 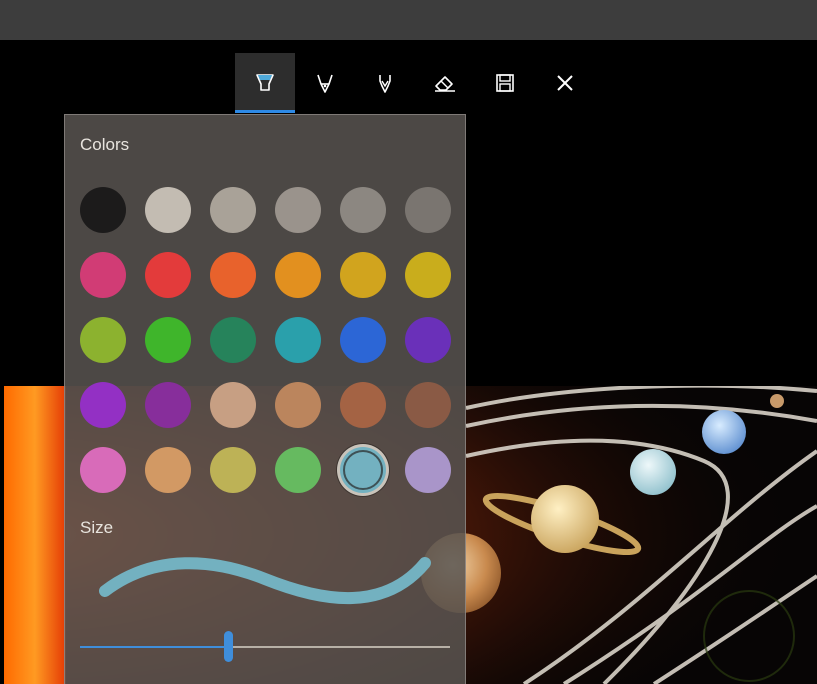 What do you see at coordinates (97, 527) in the screenshot?
I see `size-heading: Size` at bounding box center [97, 527].